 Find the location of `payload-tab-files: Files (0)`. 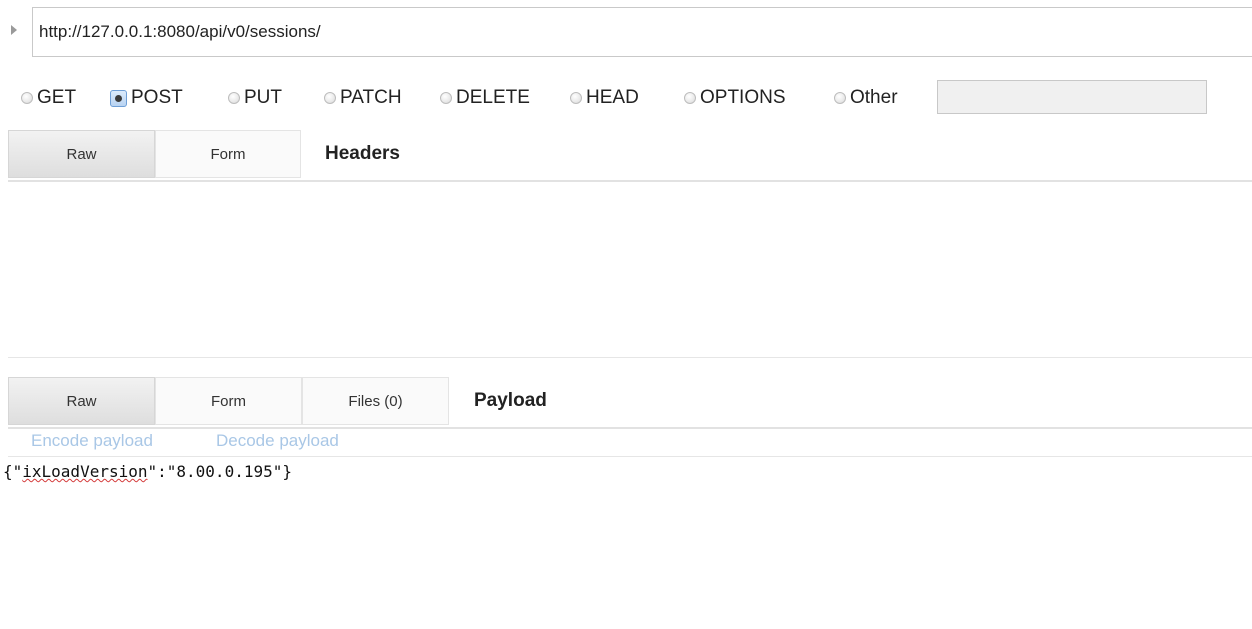

payload-tab-files: Files (0) is located at coordinates (375, 401).